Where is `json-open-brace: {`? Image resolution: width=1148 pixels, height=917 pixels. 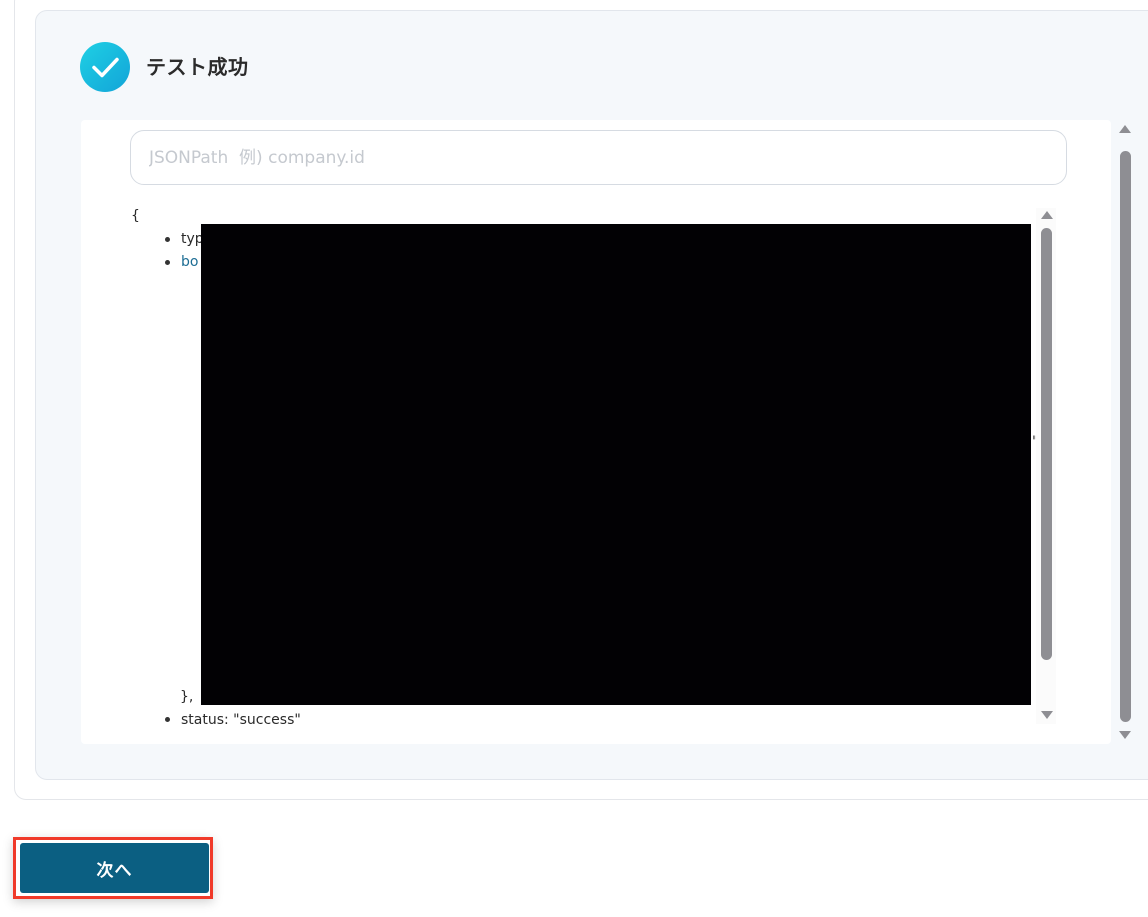 json-open-brace: { is located at coordinates (135, 216).